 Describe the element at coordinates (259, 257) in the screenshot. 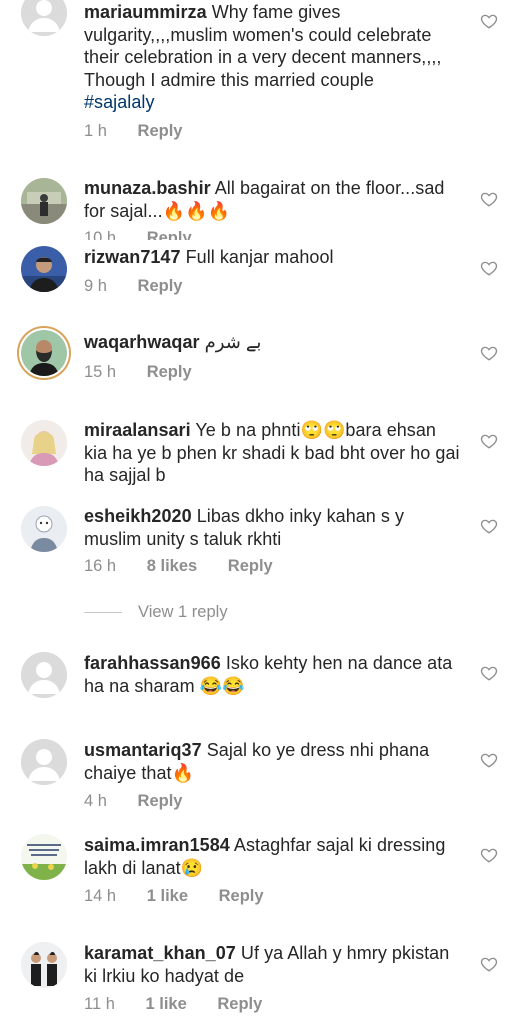

I see `comment-body: Full kanjar mahool` at that location.